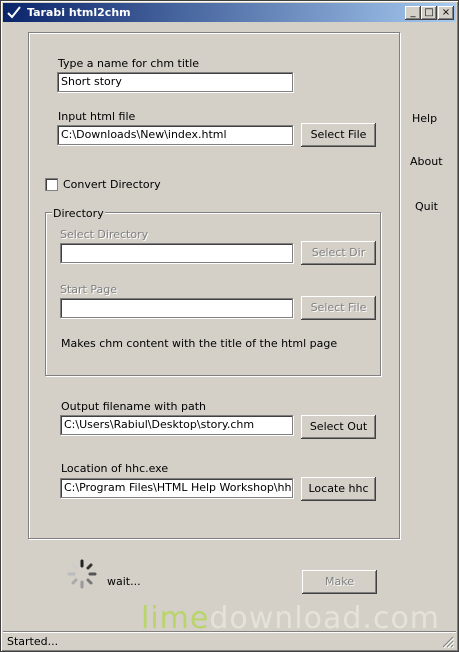  What do you see at coordinates (115, 468) in the screenshot?
I see `hhc-location-label: Location of hhc.exe` at bounding box center [115, 468].